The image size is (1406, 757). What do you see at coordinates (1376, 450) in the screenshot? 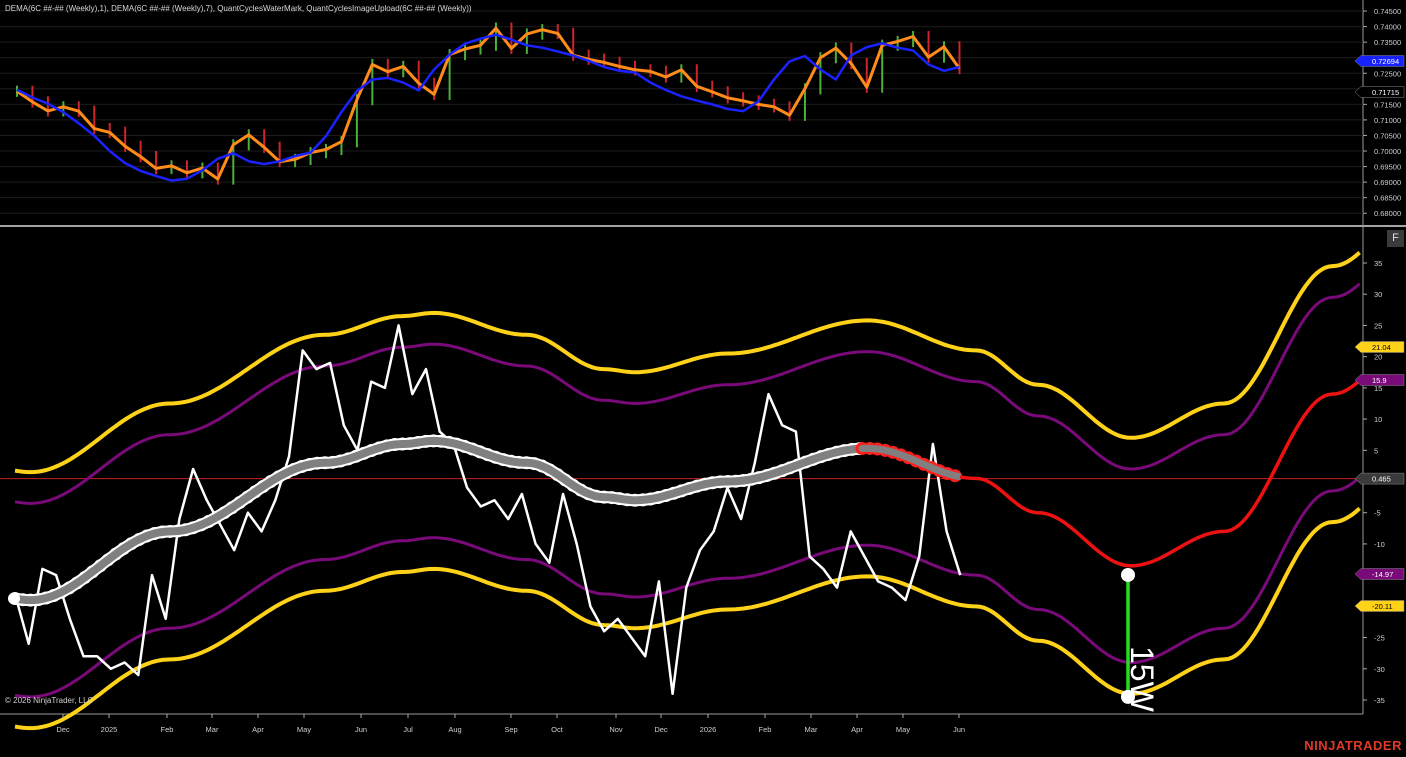
I see `cycle-tick-label: 5` at bounding box center [1376, 450].